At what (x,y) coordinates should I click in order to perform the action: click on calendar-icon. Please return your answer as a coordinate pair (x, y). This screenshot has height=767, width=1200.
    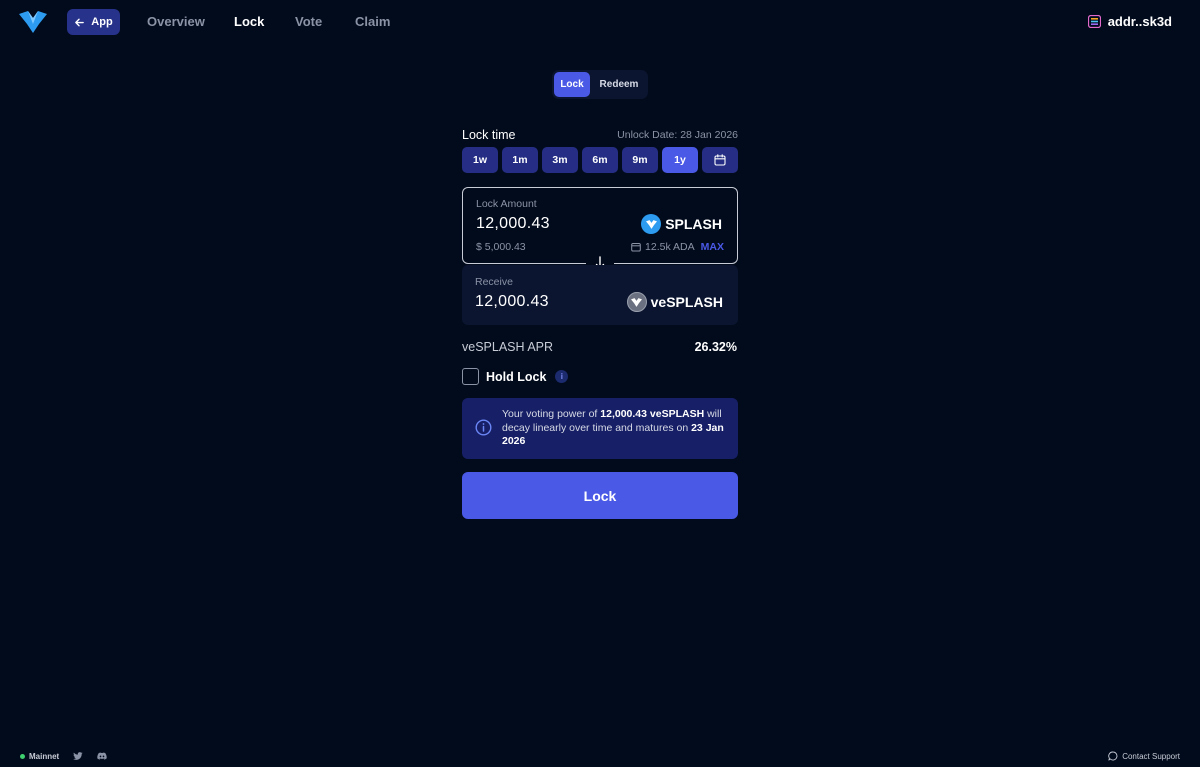
    Looking at the image, I should click on (720, 160).